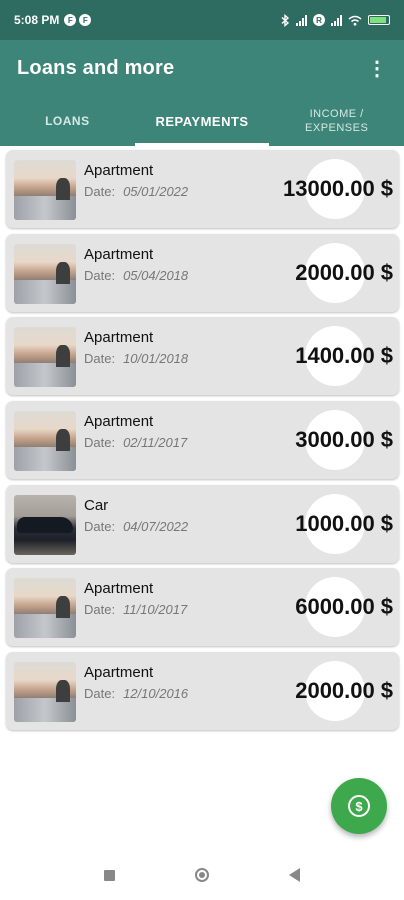 The image size is (404, 900). Describe the element at coordinates (37, 20) in the screenshot. I see `status-time: 5:08 PM` at that location.